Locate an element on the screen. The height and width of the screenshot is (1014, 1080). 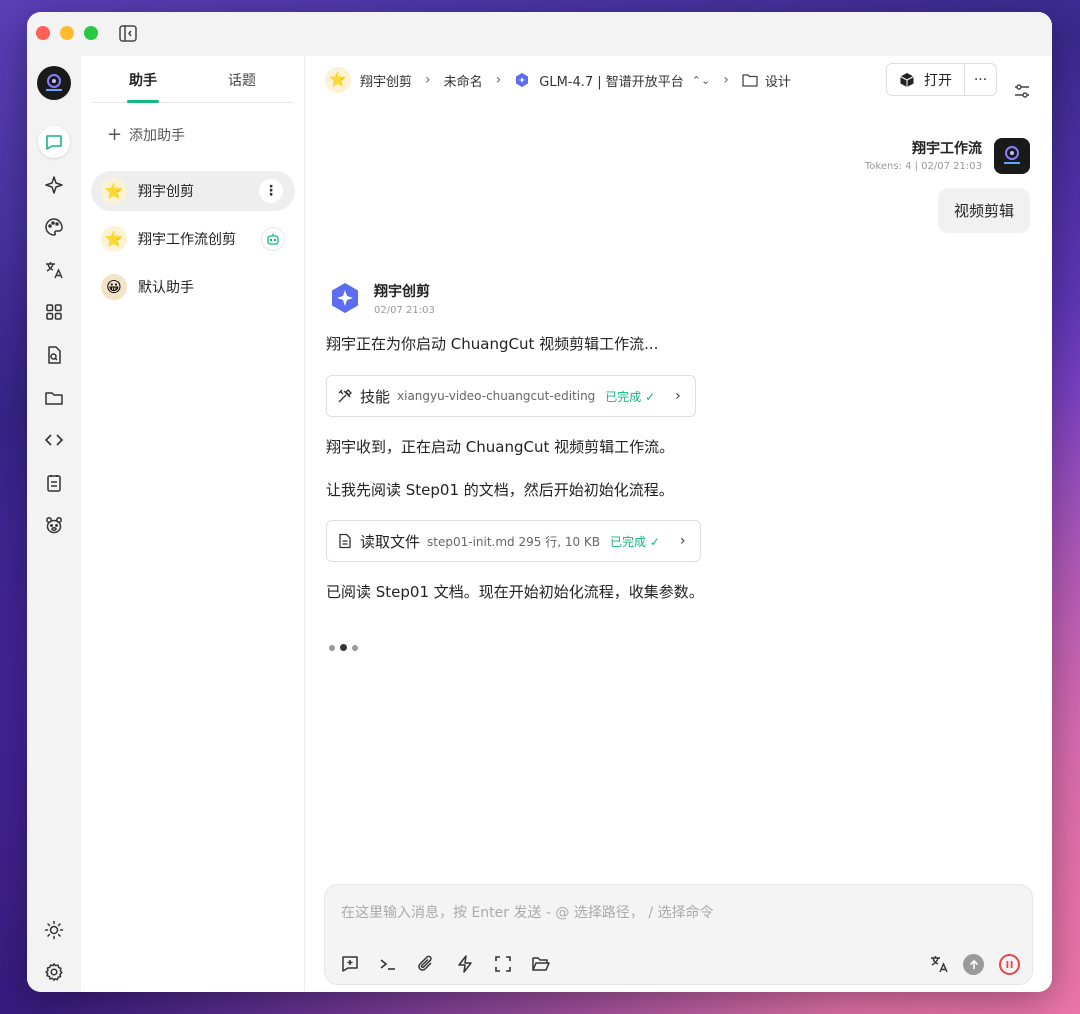
sparkle-icon is located at coordinates (54, 185).